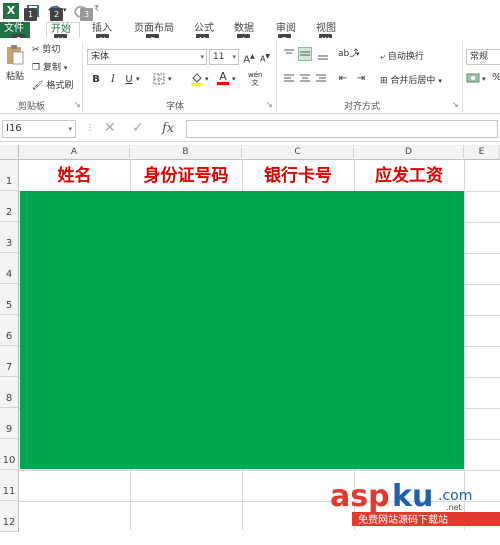  Describe the element at coordinates (9, 268) in the screenshot. I see `row-header-4: 4` at that location.